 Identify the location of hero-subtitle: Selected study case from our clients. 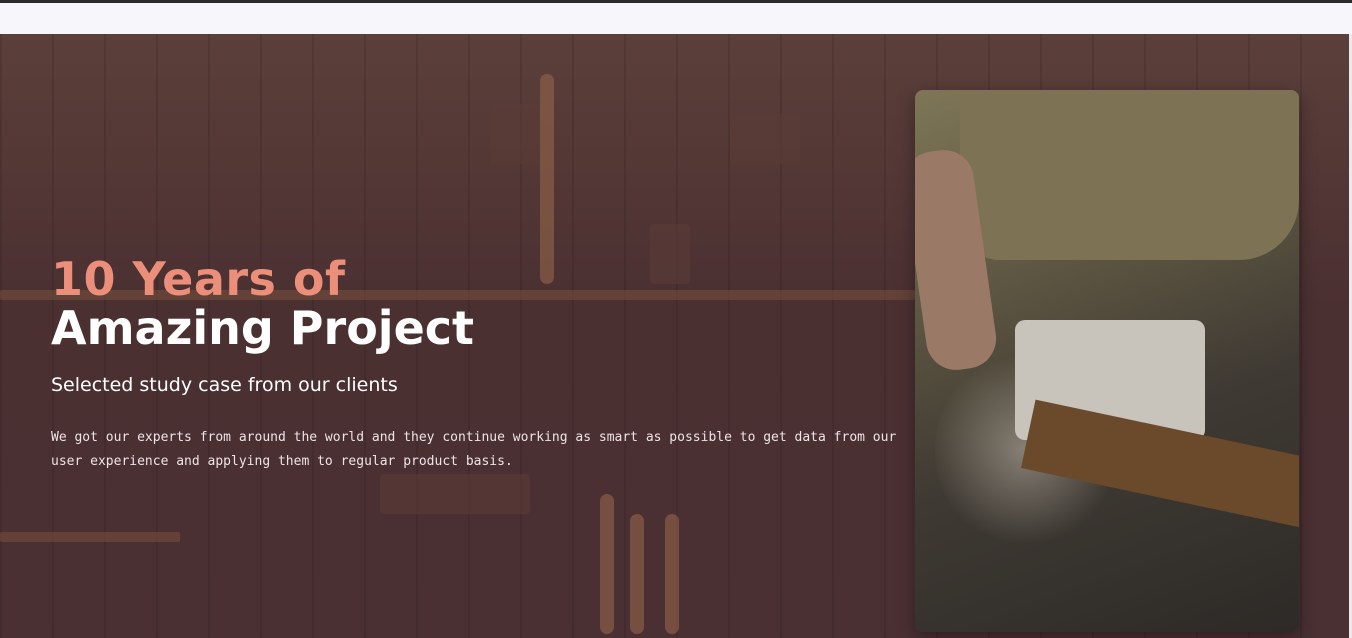
(224, 385).